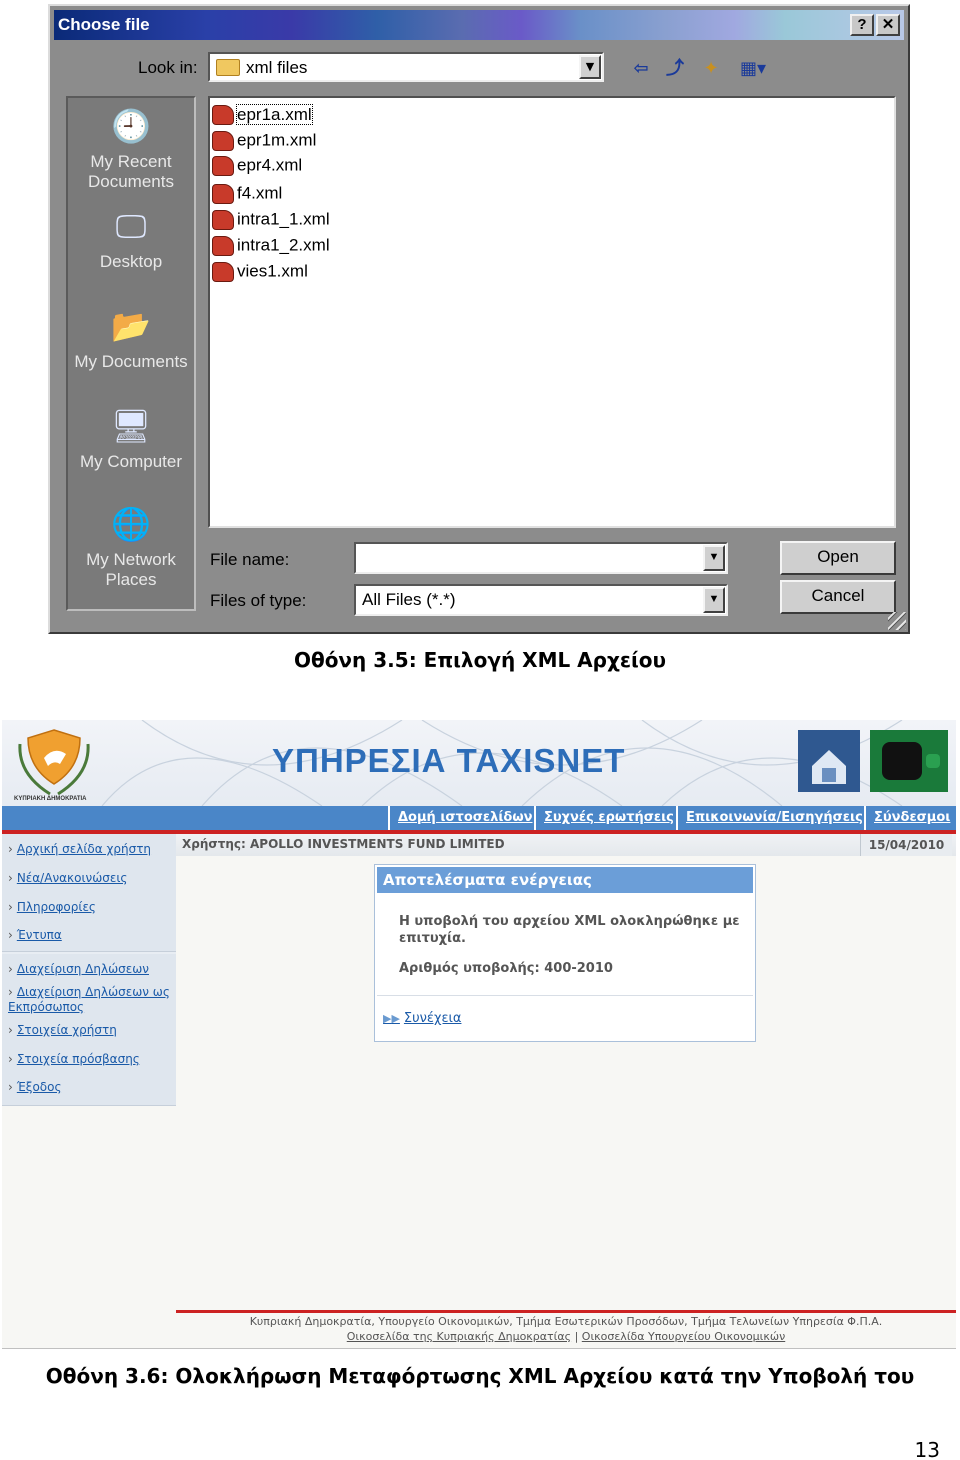  What do you see at coordinates (565, 880) in the screenshot?
I see `result-title: Αποτελέσματα ενέργειας` at bounding box center [565, 880].